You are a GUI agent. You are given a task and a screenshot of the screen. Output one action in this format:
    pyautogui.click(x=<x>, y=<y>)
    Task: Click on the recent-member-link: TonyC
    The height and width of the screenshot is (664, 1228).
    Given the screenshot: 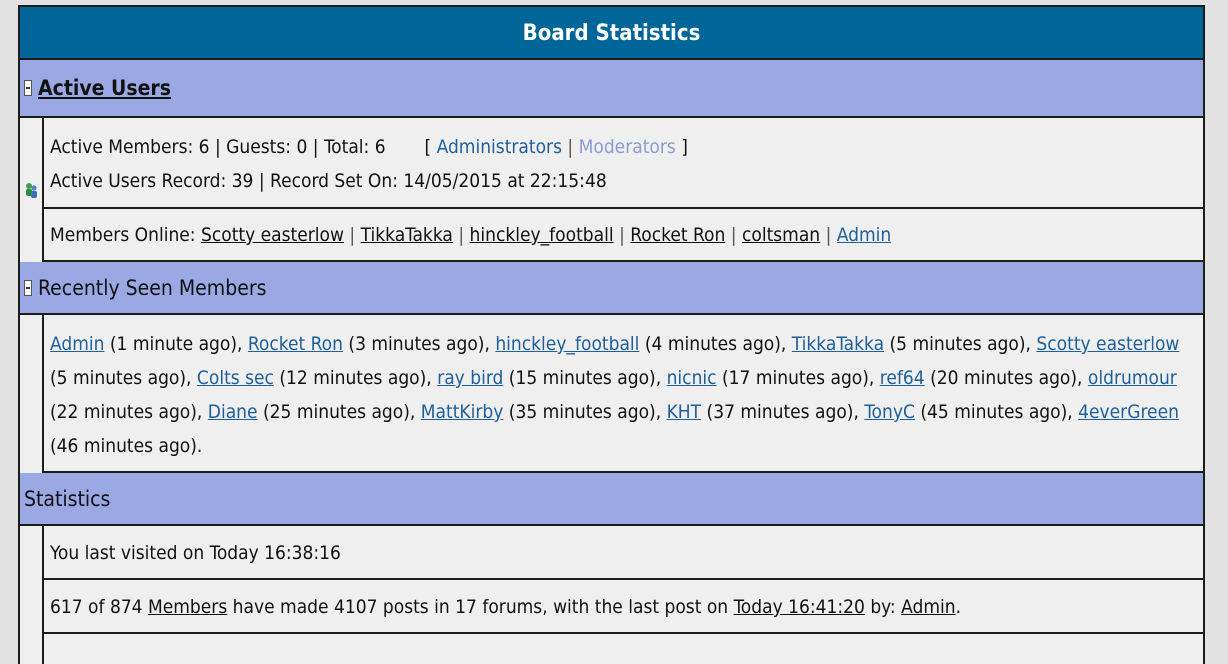 What is the action you would take?
    pyautogui.click(x=889, y=412)
    